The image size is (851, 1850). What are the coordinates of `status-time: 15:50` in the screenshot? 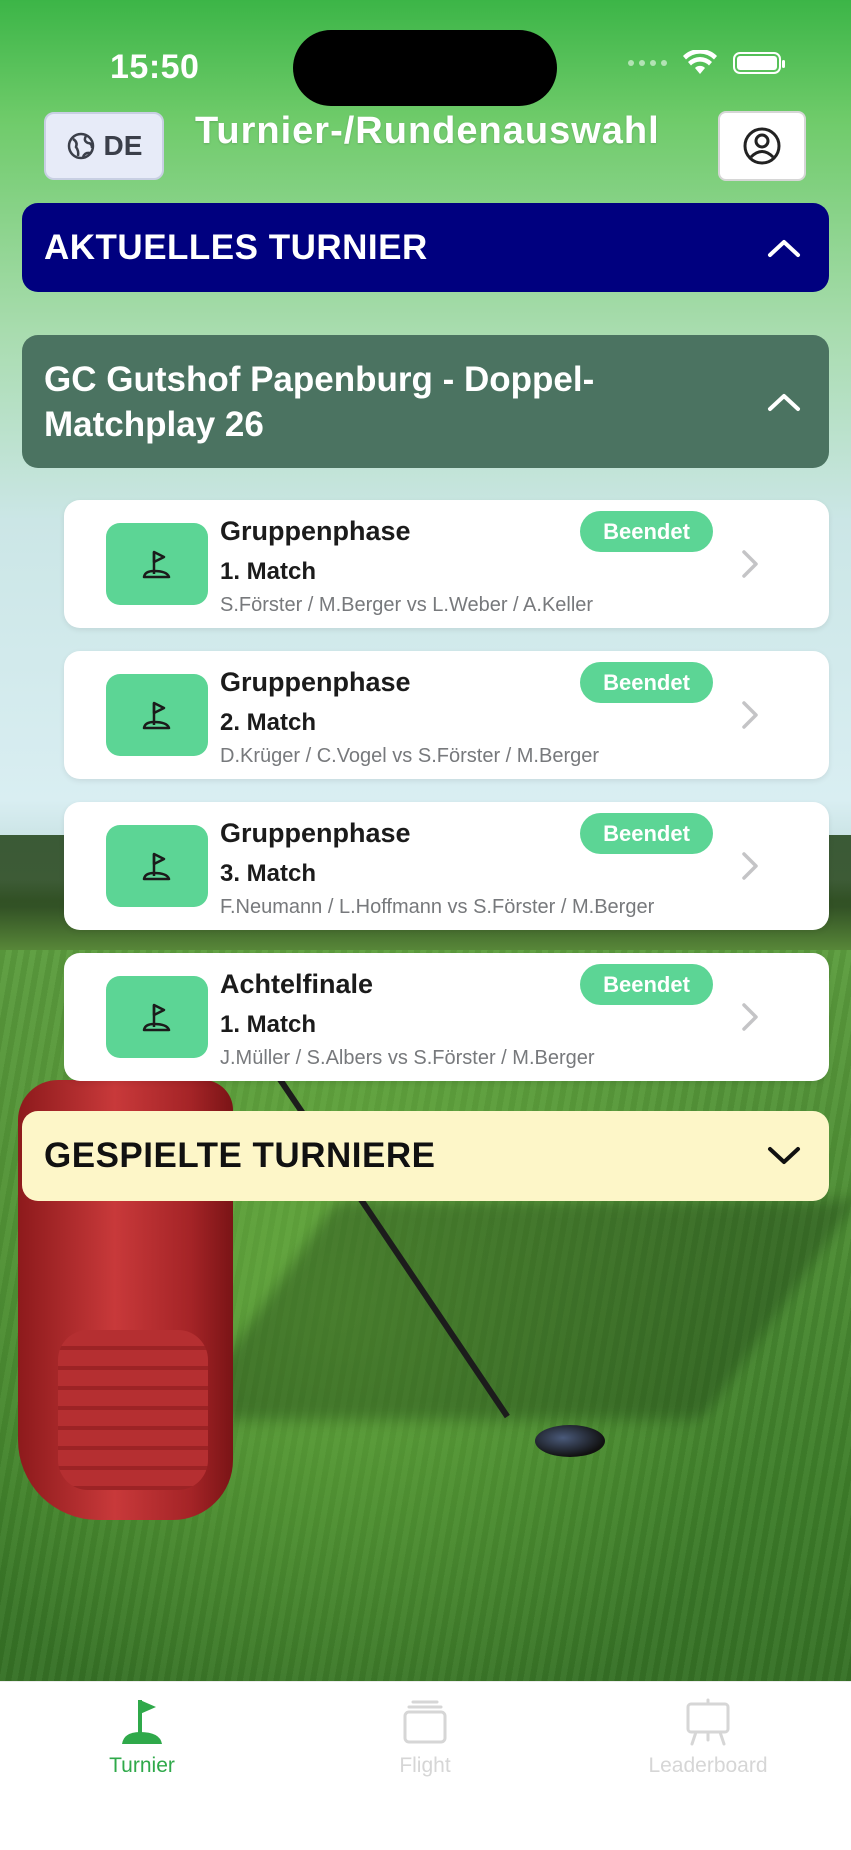 It's located at (155, 67).